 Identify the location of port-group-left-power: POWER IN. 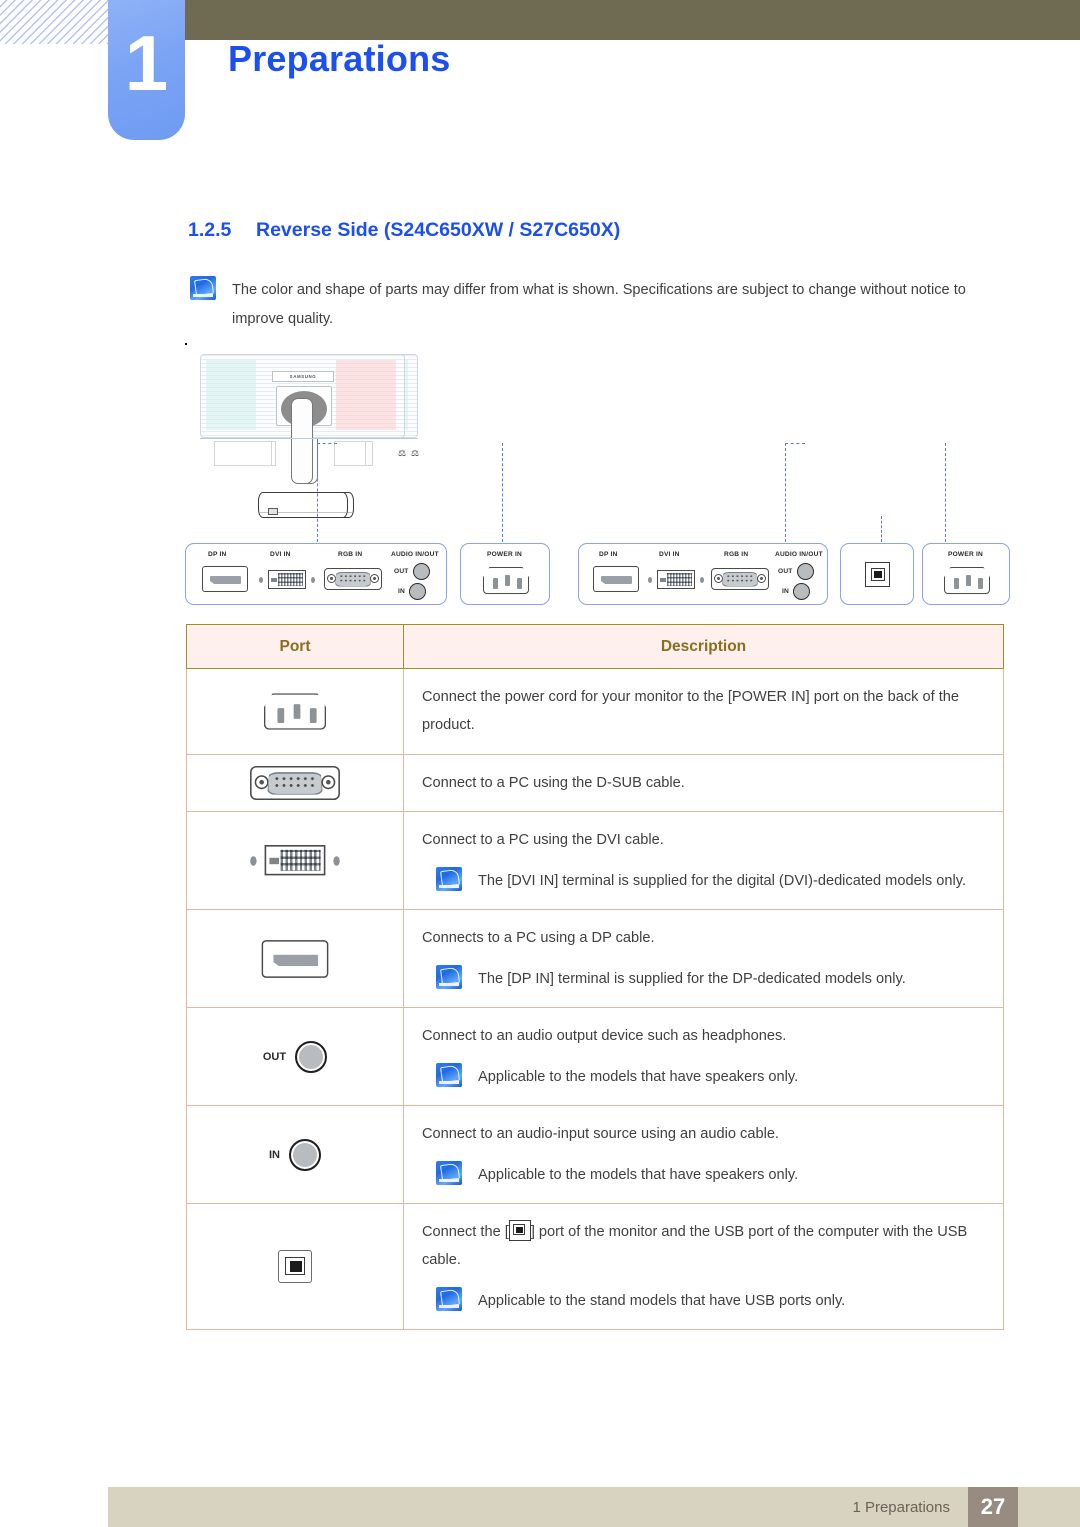
(505, 574).